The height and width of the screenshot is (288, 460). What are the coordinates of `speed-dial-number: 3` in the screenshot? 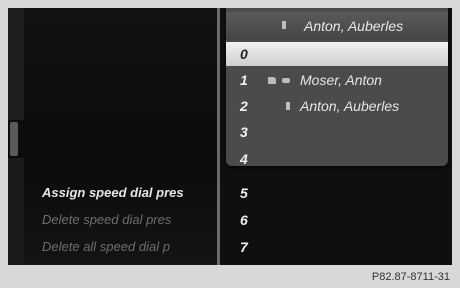 It's located at (244, 132).